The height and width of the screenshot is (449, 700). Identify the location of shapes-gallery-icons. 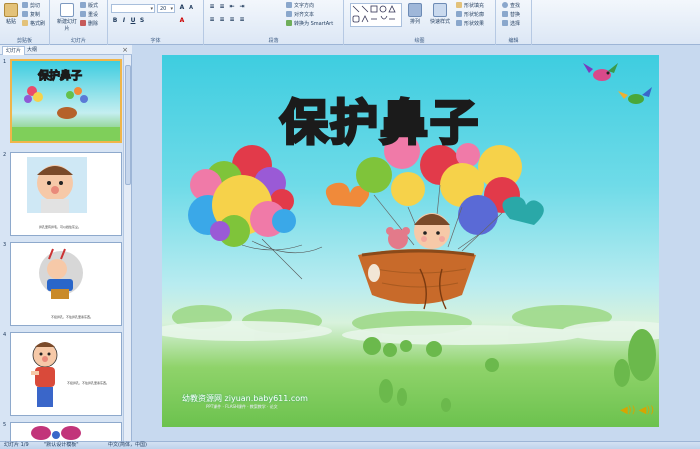
(374, 14).